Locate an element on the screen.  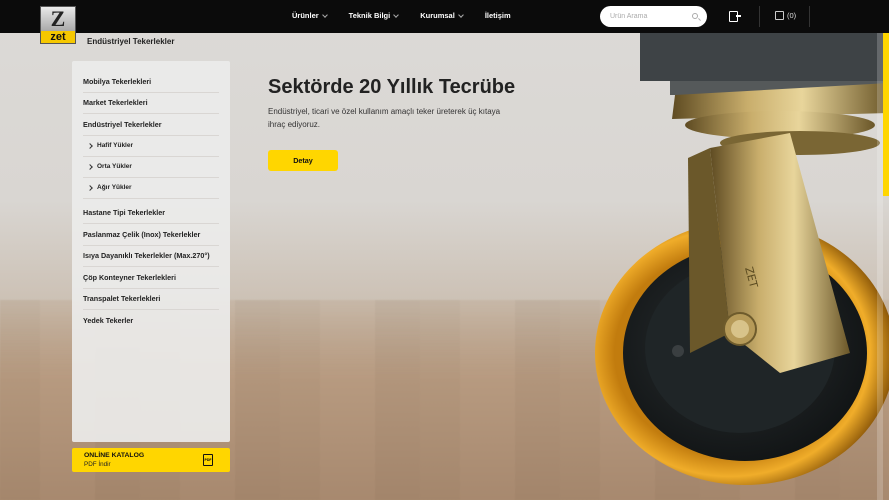
logo-z-mark: Z is located at coordinates (58, 19).